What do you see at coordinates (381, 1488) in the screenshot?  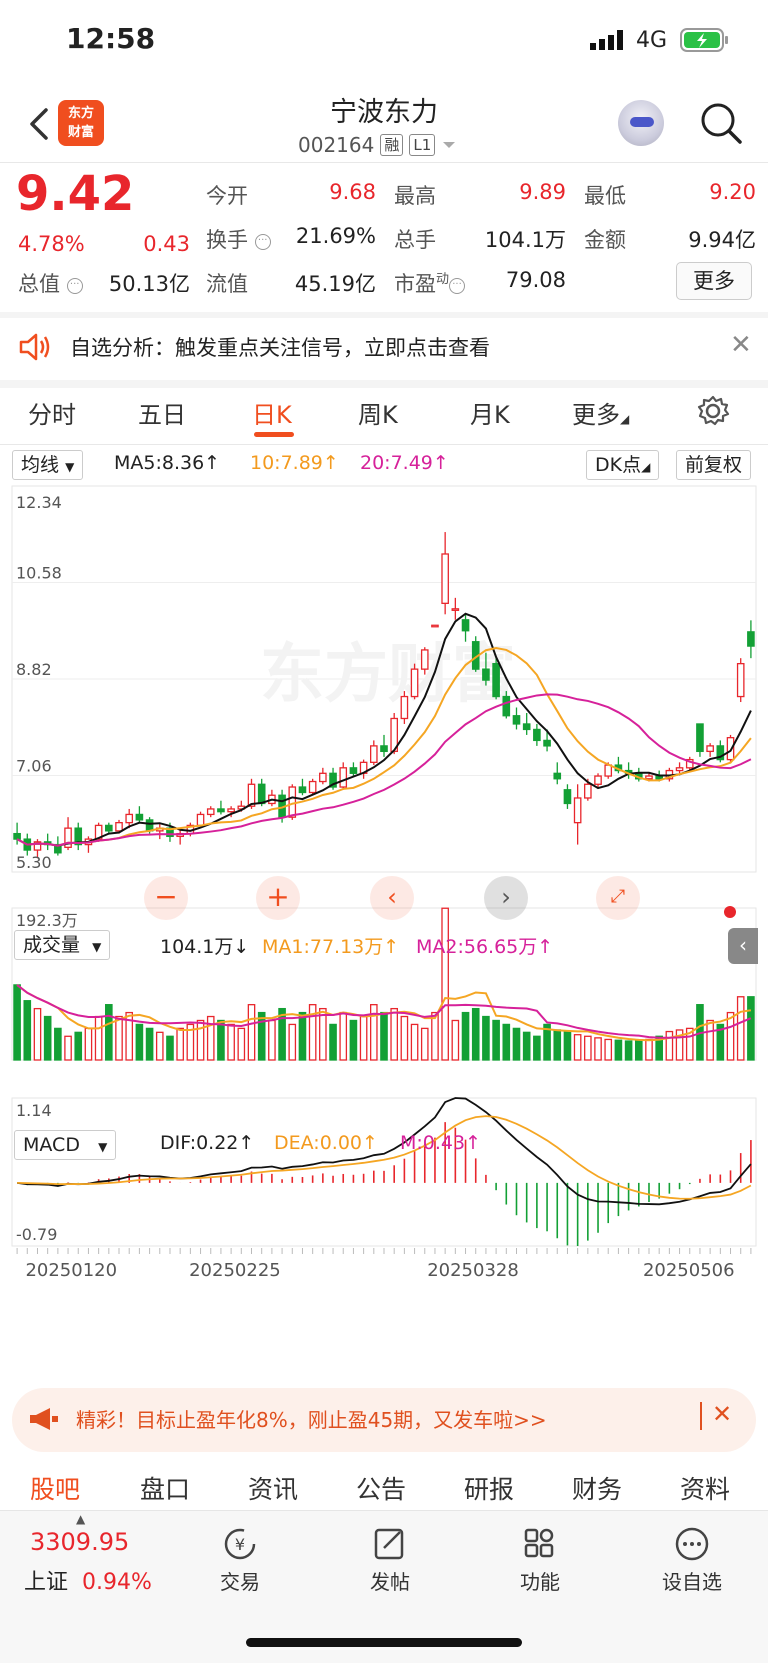 I see `tab-announcements: 公告` at bounding box center [381, 1488].